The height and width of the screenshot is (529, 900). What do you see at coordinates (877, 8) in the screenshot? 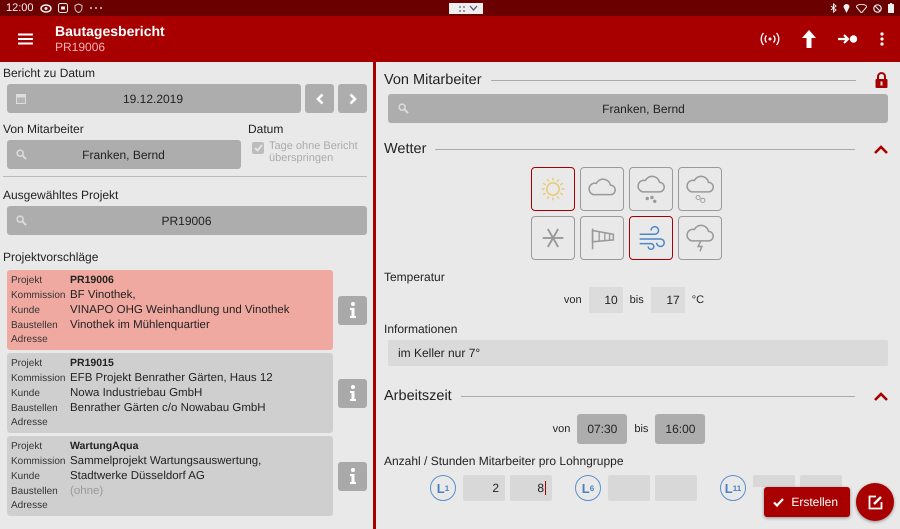
I see `do-not-disturb-icon` at bounding box center [877, 8].